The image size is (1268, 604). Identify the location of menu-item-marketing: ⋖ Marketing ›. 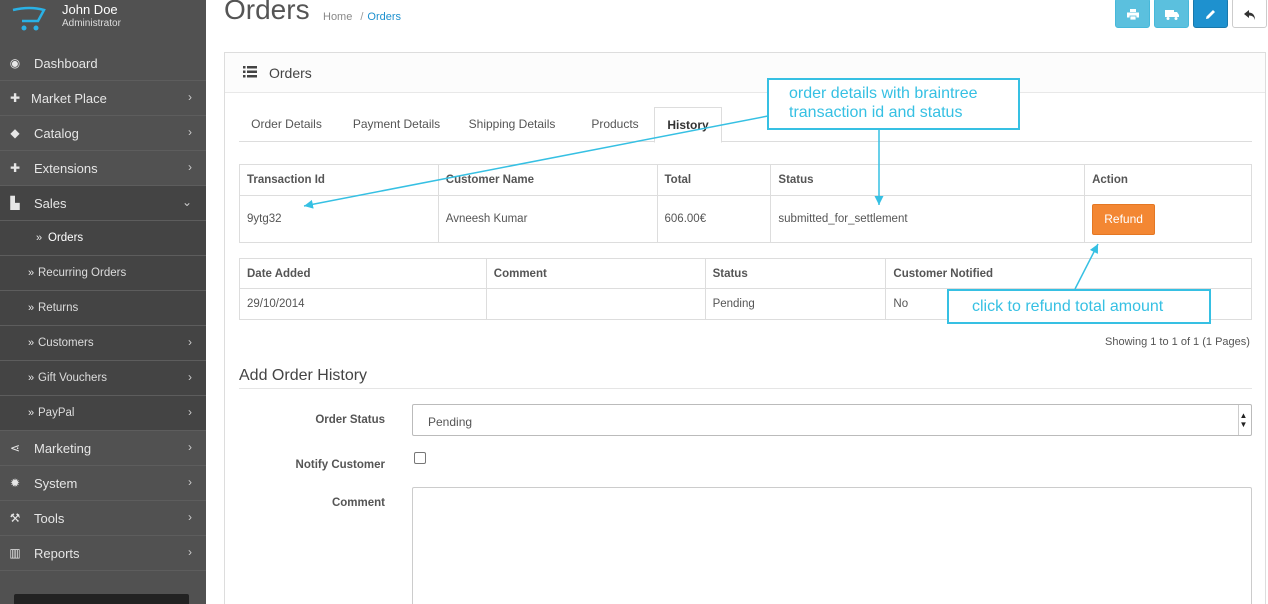
(103, 448).